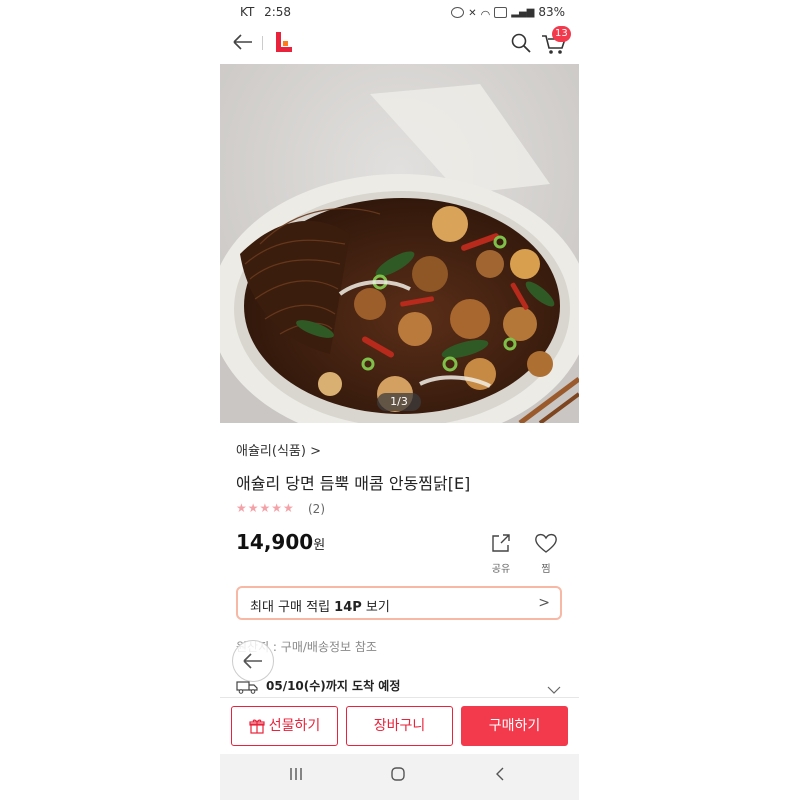  Describe the element at coordinates (501, 553) in the screenshot. I see `share-button: 공유` at that location.